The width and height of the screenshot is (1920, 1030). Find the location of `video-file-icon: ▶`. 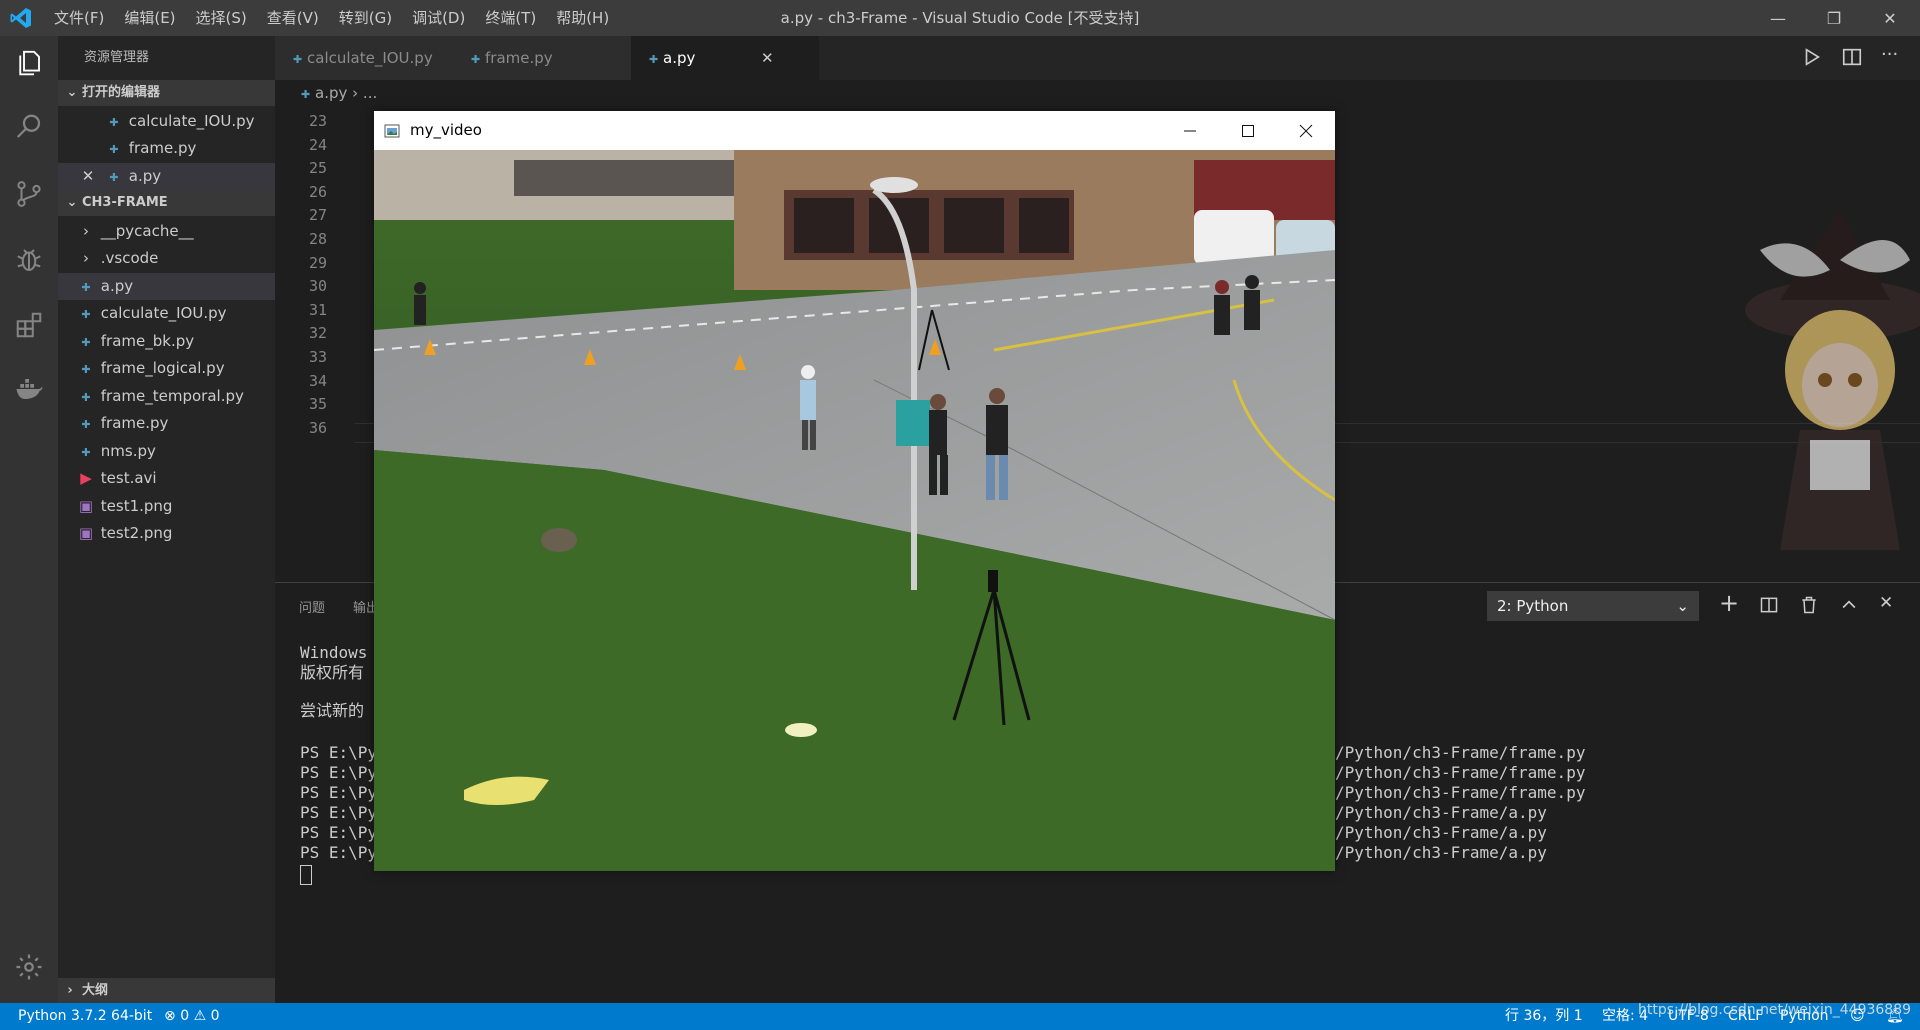

video-file-icon: ▶ is located at coordinates (86, 478).